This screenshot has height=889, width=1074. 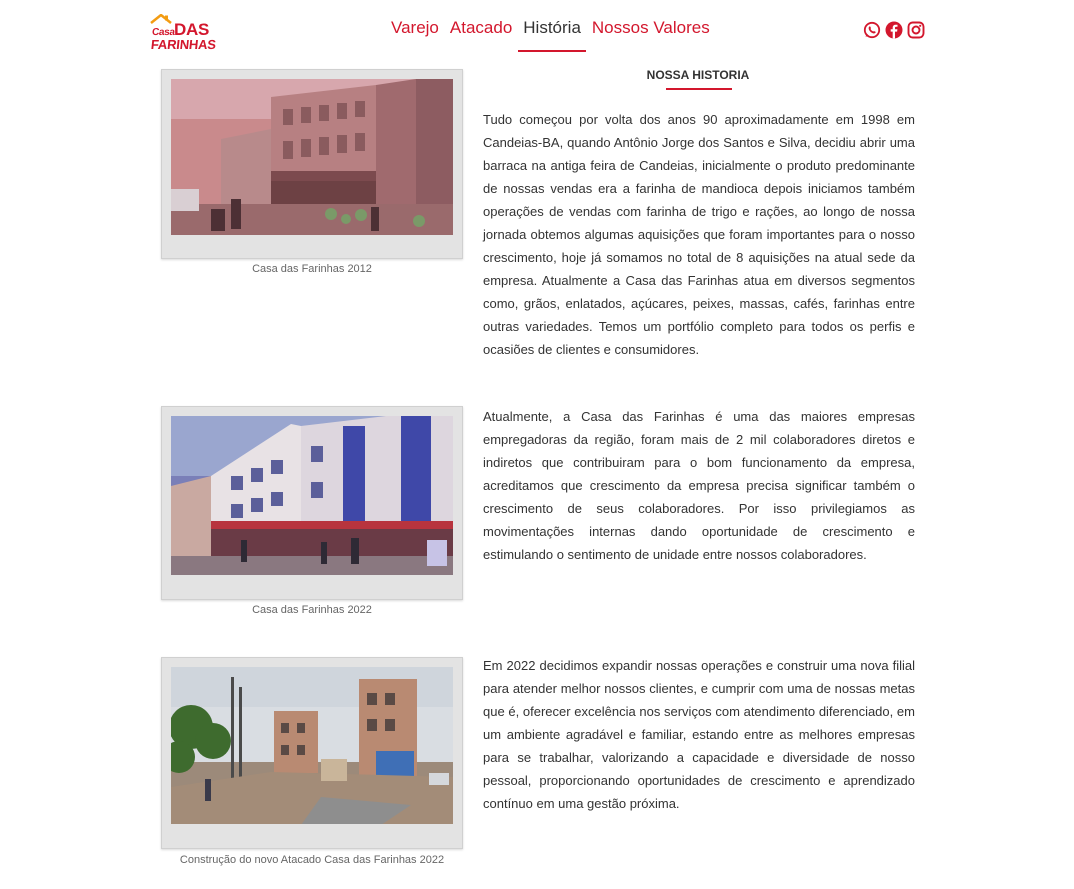 I want to click on section-title: NOSSA HISTORIA, so click(x=698, y=75).